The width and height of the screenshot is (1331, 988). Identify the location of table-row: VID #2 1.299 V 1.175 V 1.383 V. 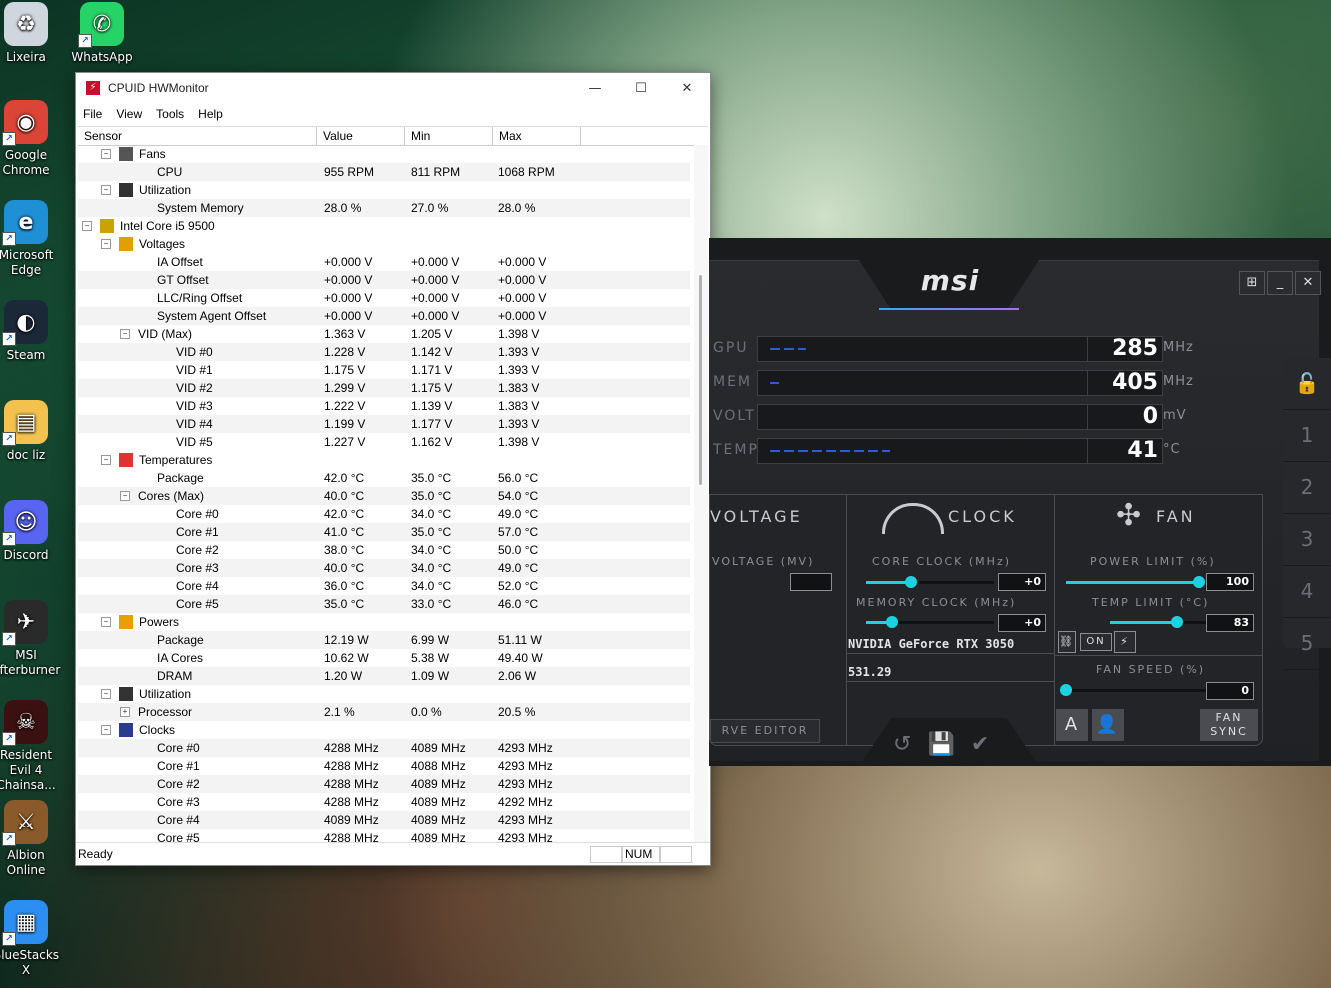
(384, 388).